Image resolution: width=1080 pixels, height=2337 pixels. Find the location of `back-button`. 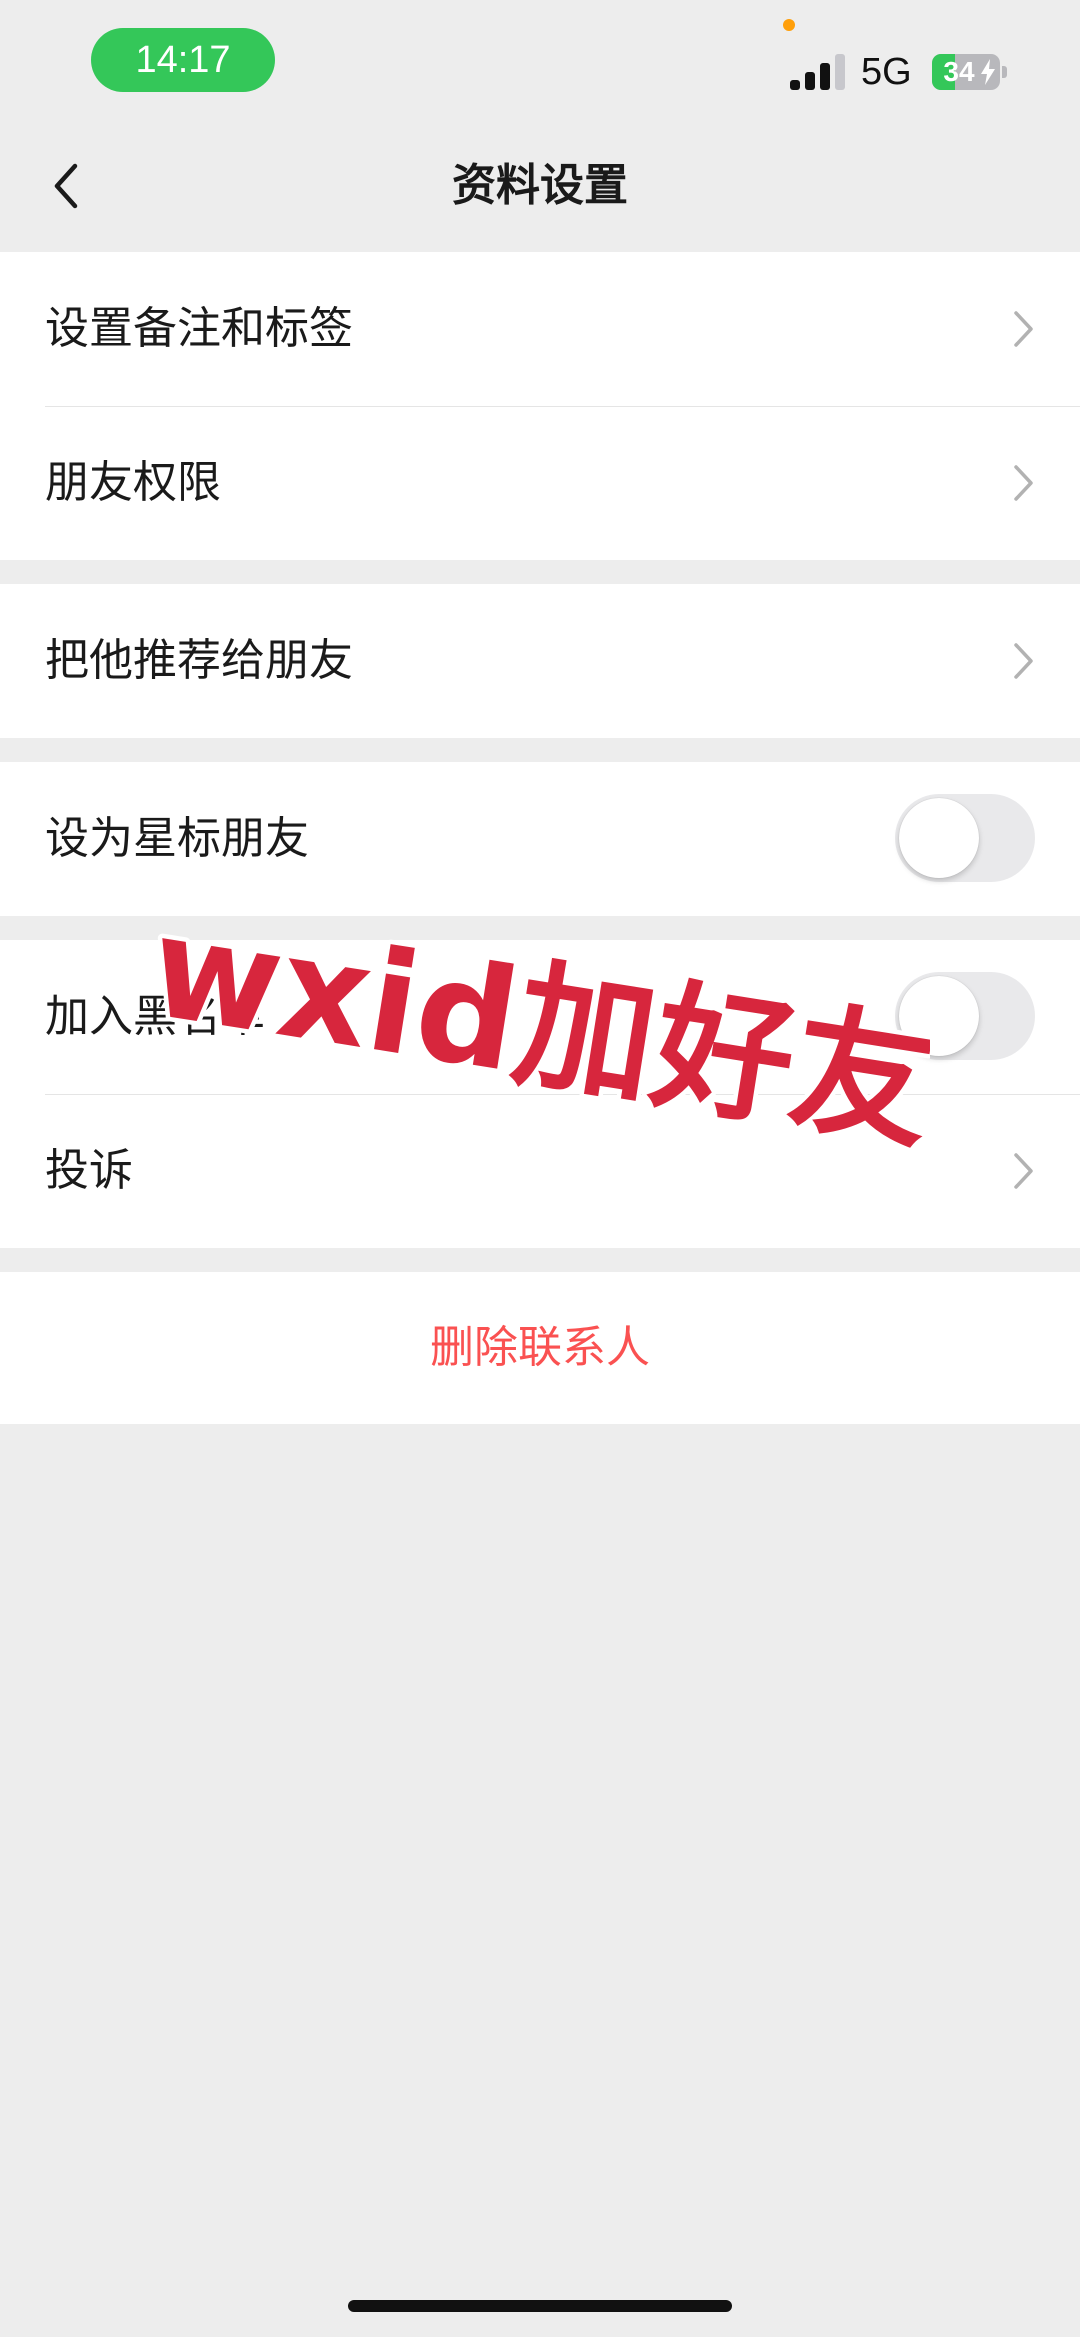

back-button is located at coordinates (66, 186).